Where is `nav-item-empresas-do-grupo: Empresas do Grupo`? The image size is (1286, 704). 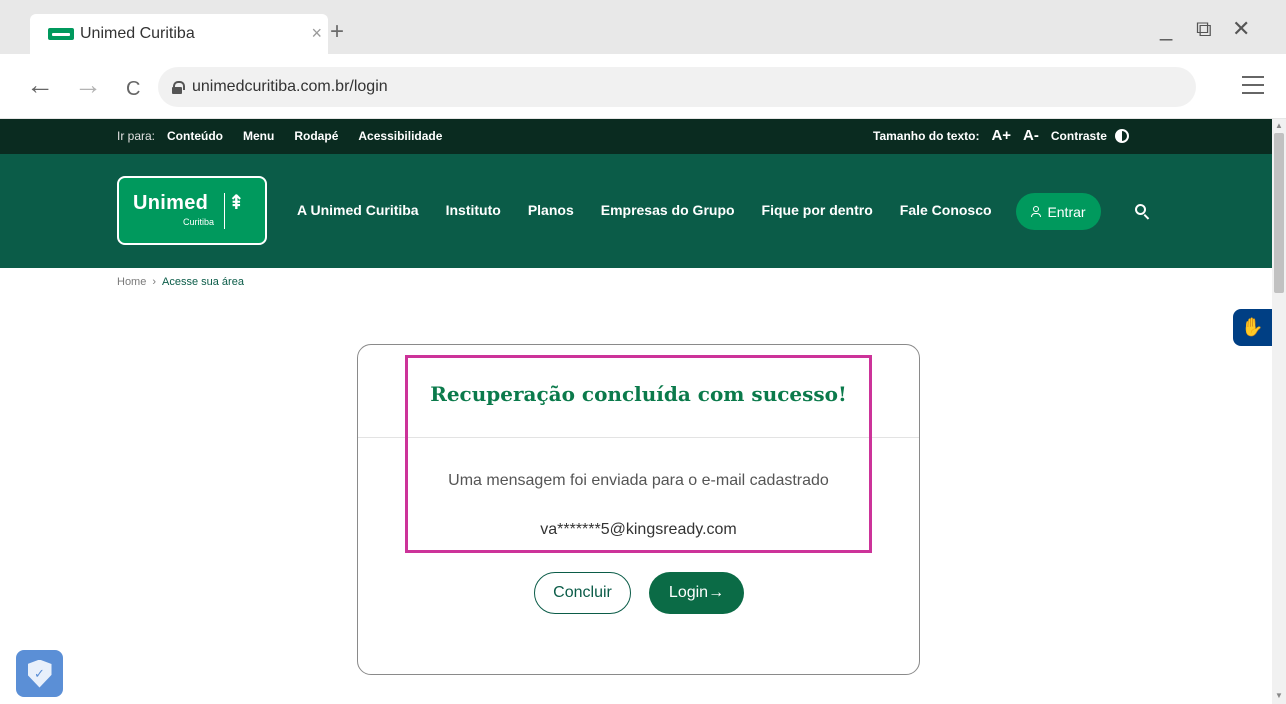 nav-item-empresas-do-grupo: Empresas do Grupo is located at coordinates (668, 210).